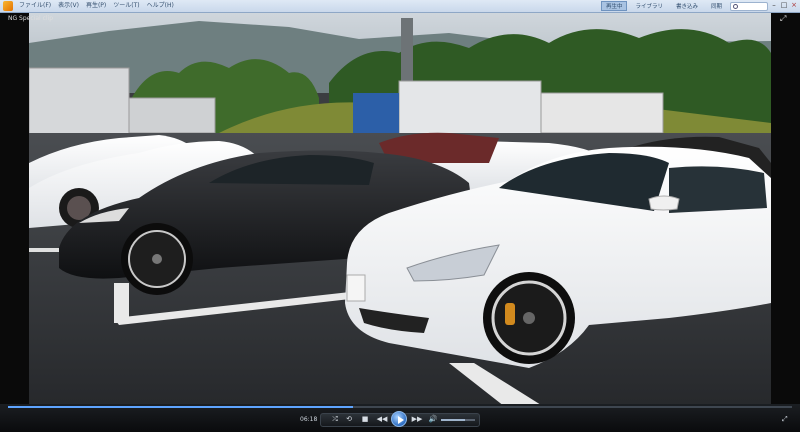 The image size is (800, 432). I want to click on playback-controls: 06:18 ⤮ ⟲ ■ ◀◀ ▶▶ 🔊 ⤢, so click(400, 418).